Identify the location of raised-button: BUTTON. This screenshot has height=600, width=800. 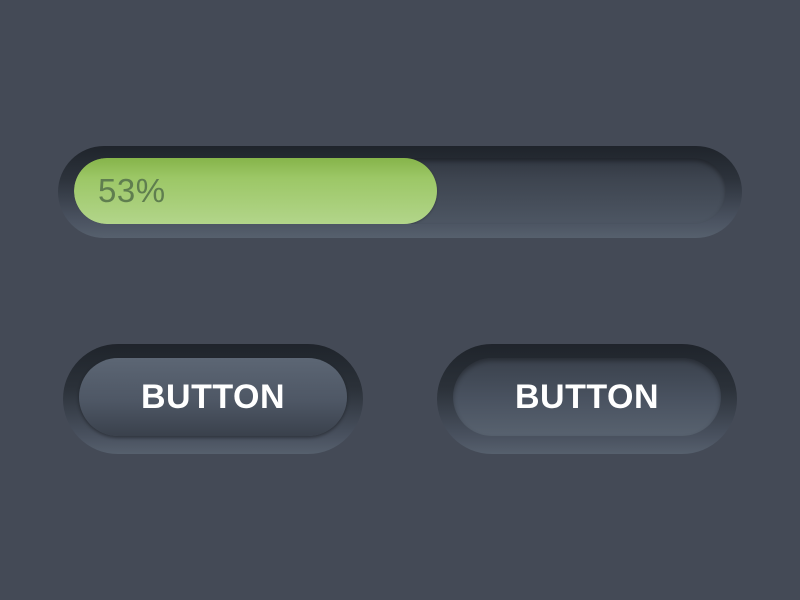
(213, 397).